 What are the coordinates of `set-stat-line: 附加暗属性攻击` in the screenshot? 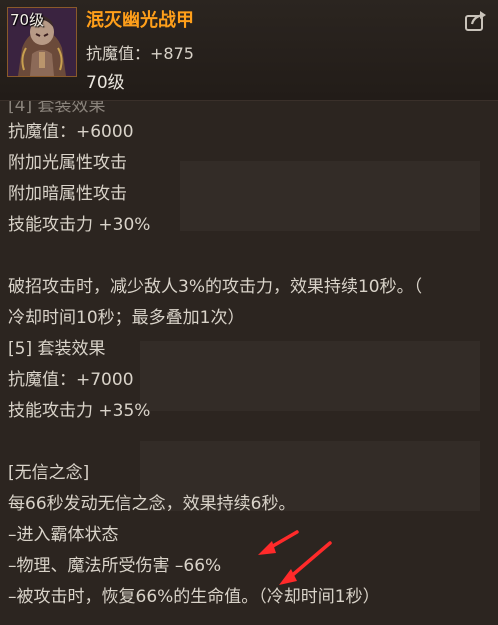 It's located at (67, 194).